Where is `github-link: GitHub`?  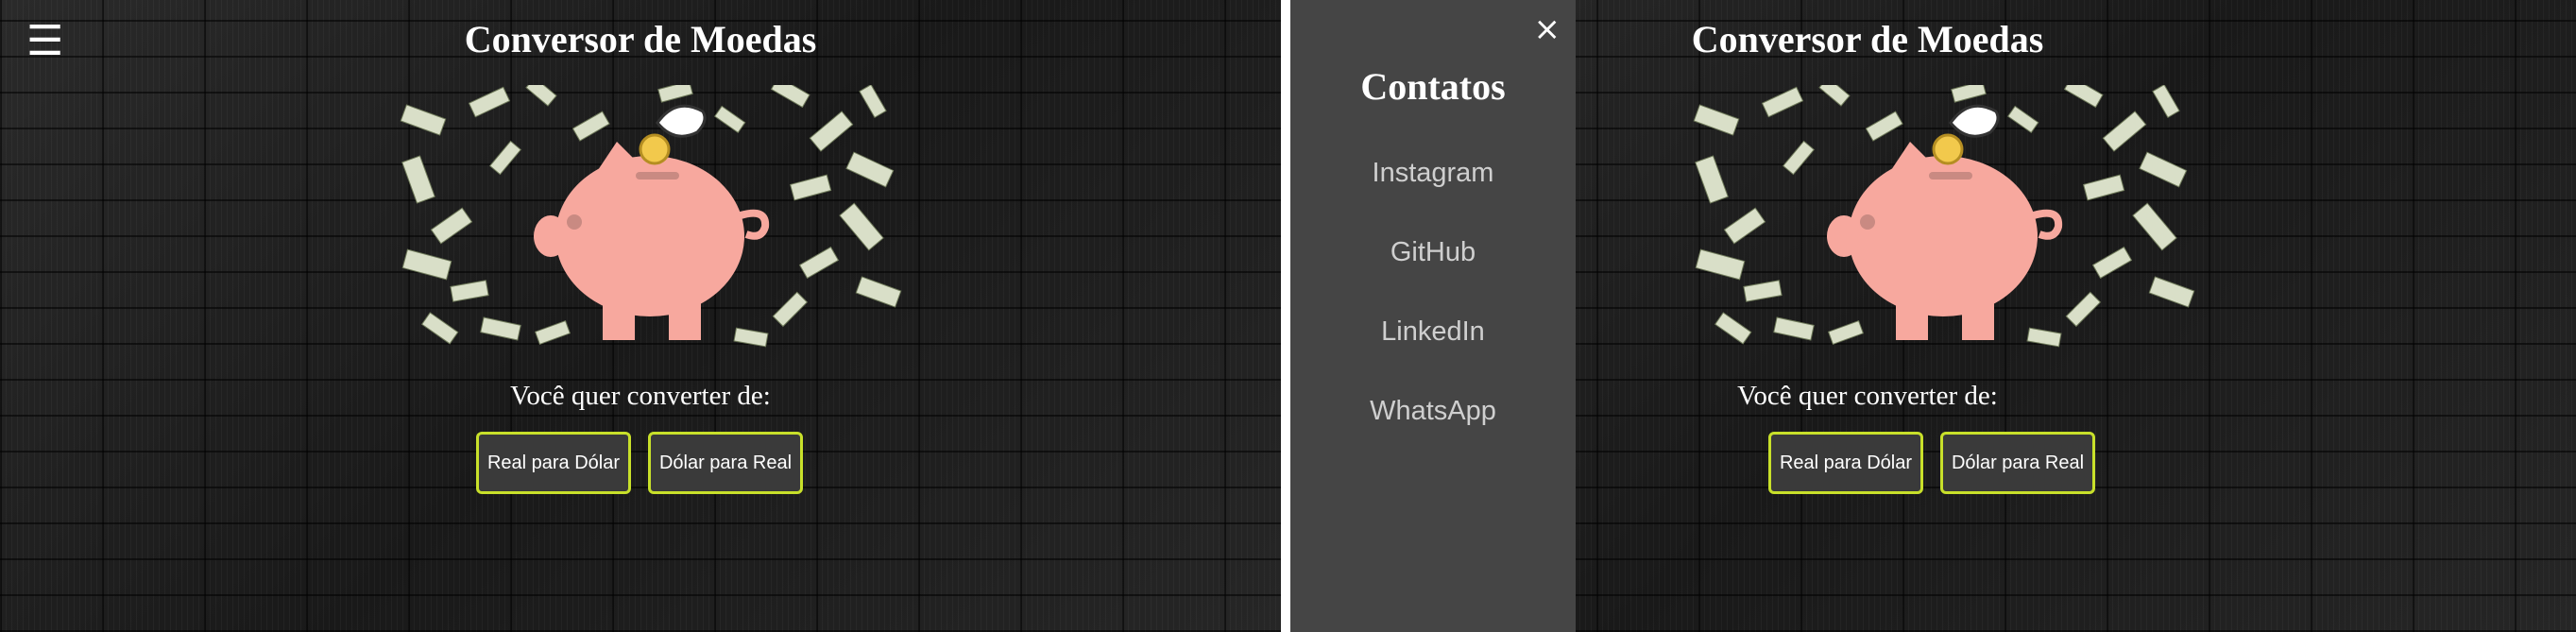
github-link: GitHub is located at coordinates (1433, 252).